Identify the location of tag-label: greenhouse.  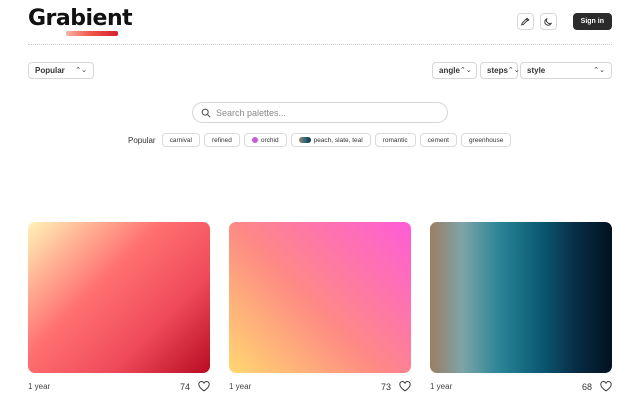
(486, 140).